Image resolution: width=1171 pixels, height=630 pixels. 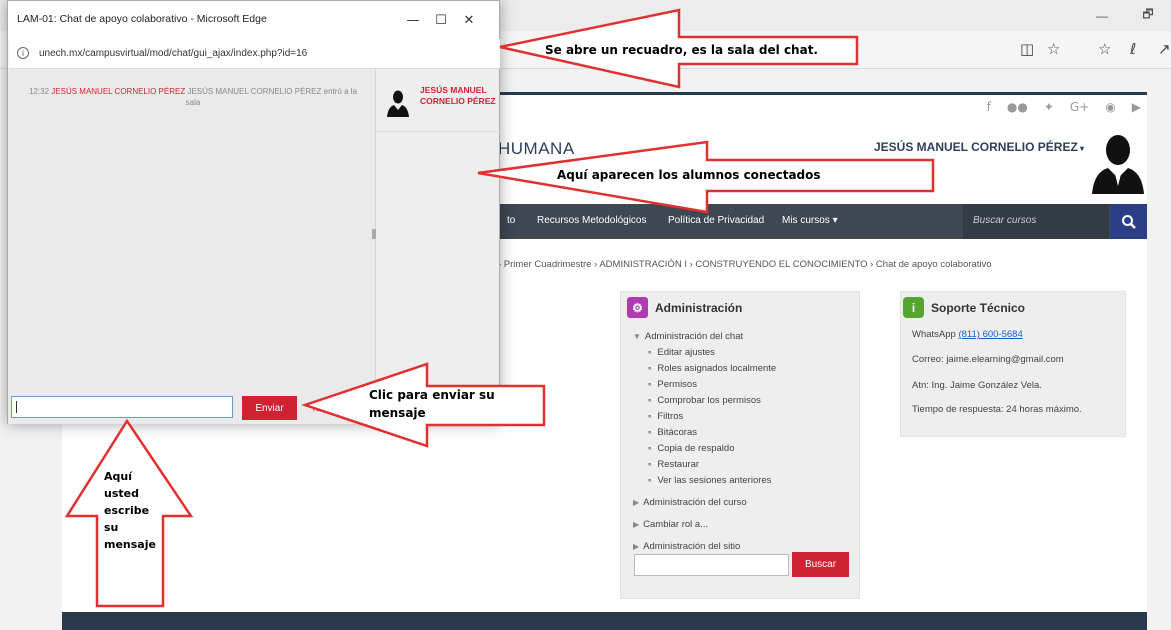 What do you see at coordinates (441, 20) in the screenshot?
I see `chat-maximize-button: ☐` at bounding box center [441, 20].